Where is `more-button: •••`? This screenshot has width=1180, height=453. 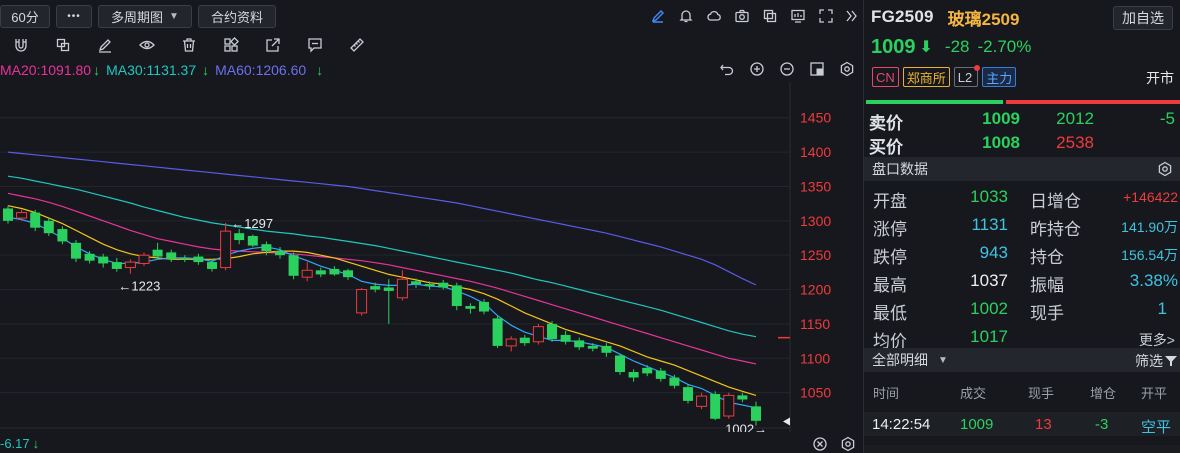
more-button: ••• is located at coordinates (74, 16).